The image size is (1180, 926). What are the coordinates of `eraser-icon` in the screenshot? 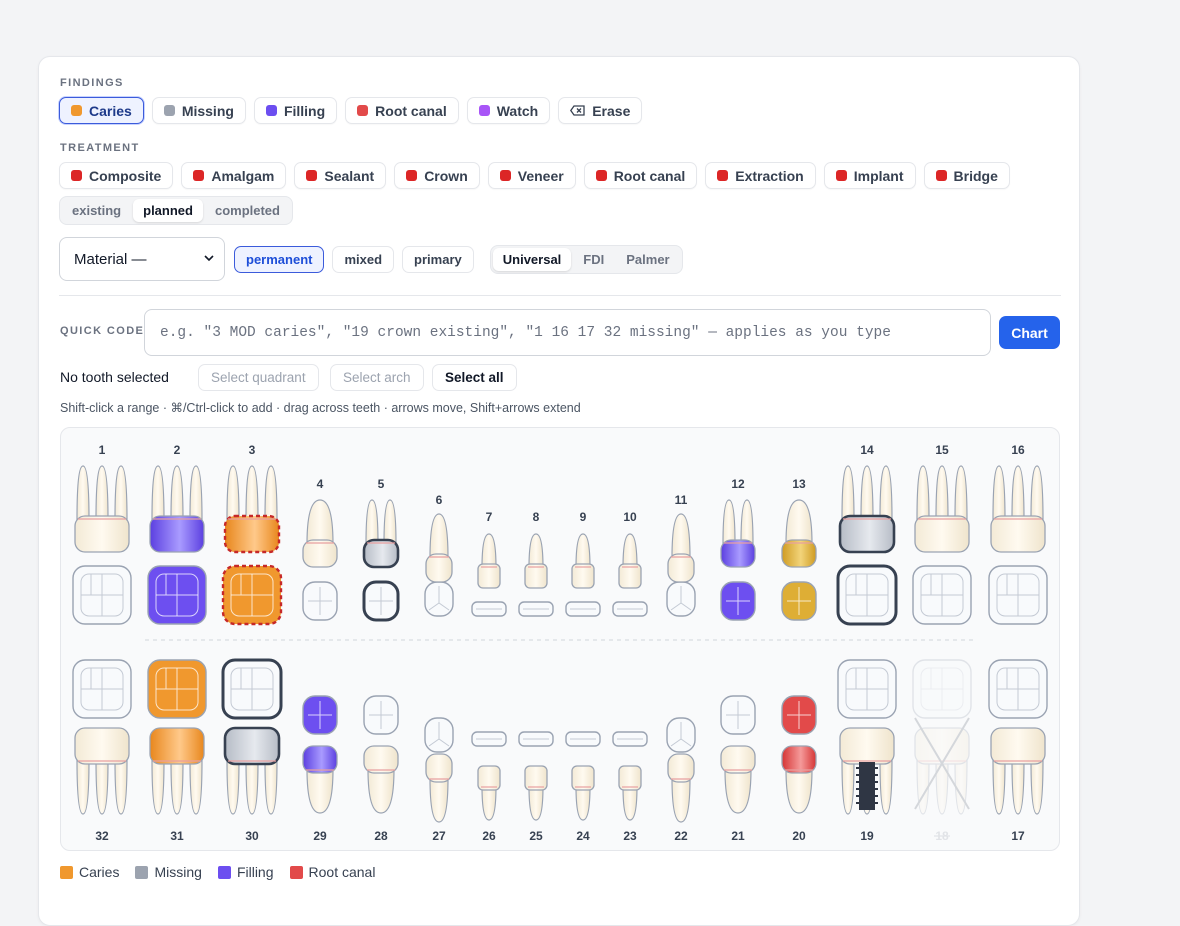 It's located at (577, 110).